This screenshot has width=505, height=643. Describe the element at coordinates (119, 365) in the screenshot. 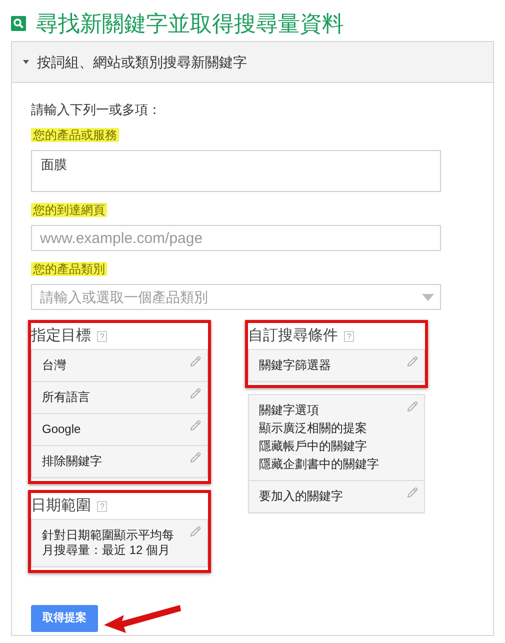

I see `setting-card: 台灣` at that location.